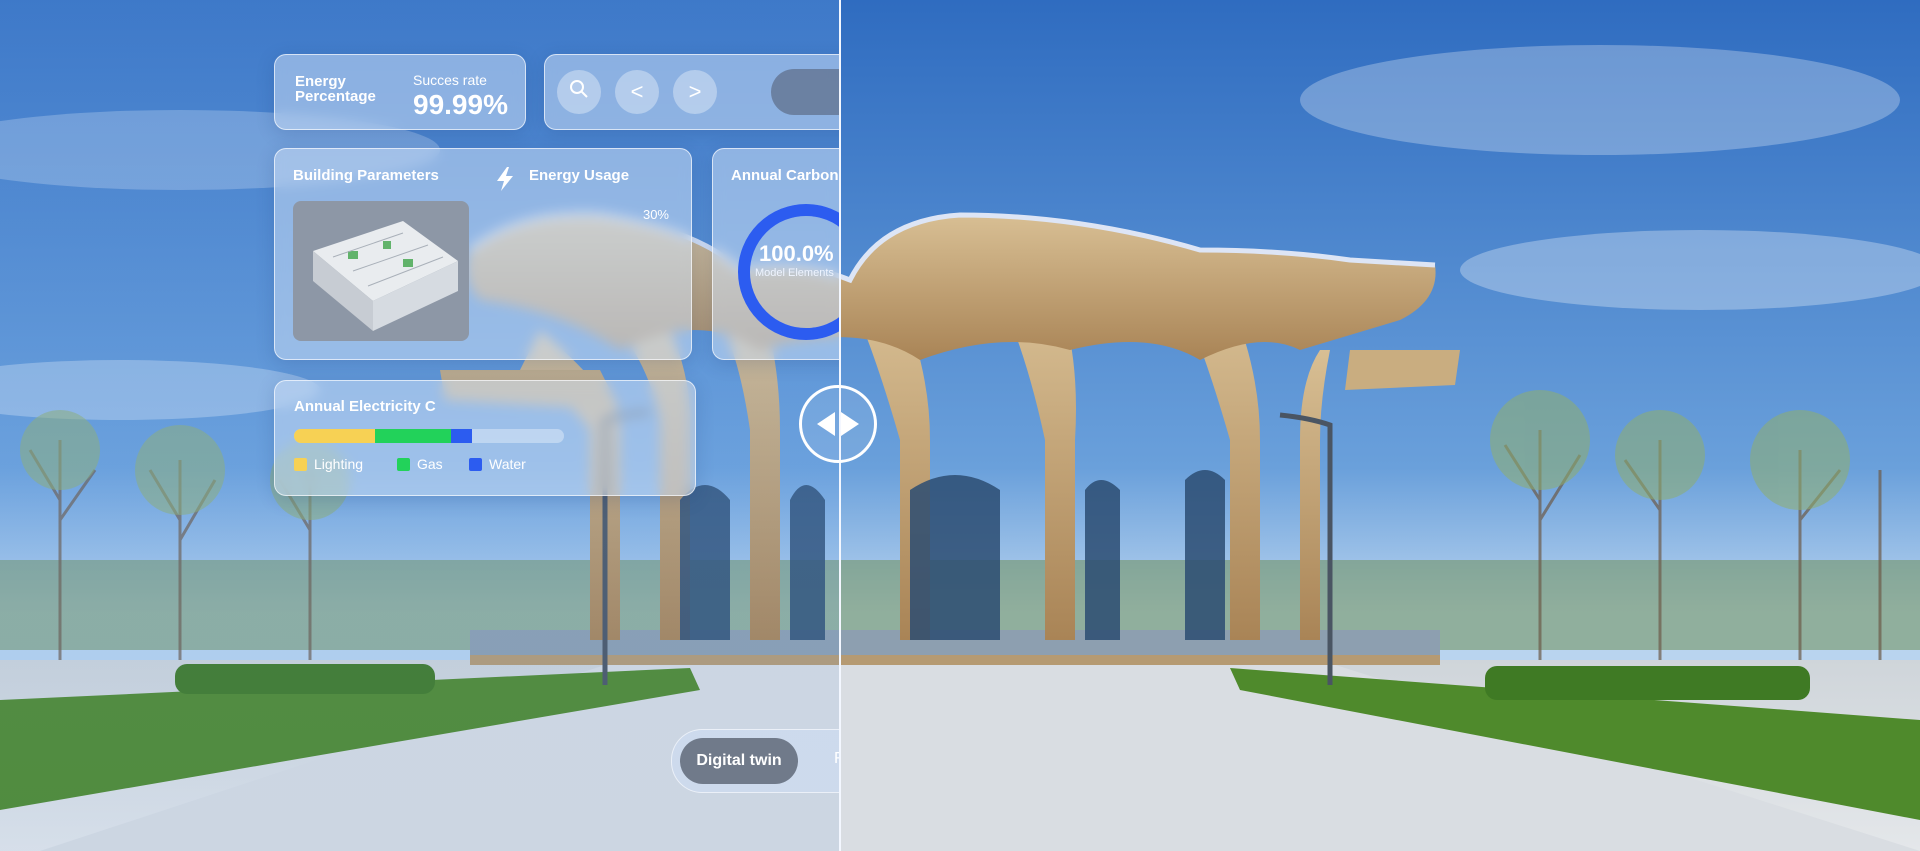  Describe the element at coordinates (637, 92) in the screenshot. I see `previous-button: <` at that location.